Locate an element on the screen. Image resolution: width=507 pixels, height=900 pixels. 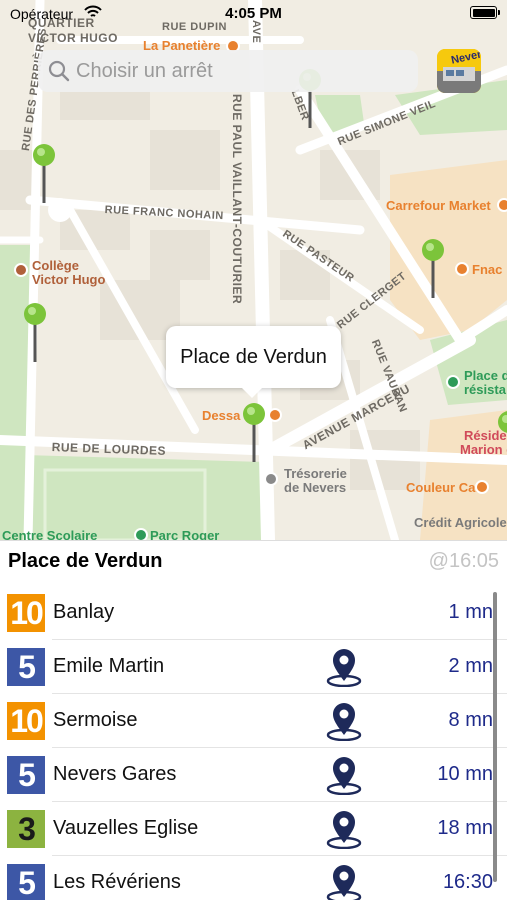
status-time: 4:05 PM is located at coordinates (253, 13).